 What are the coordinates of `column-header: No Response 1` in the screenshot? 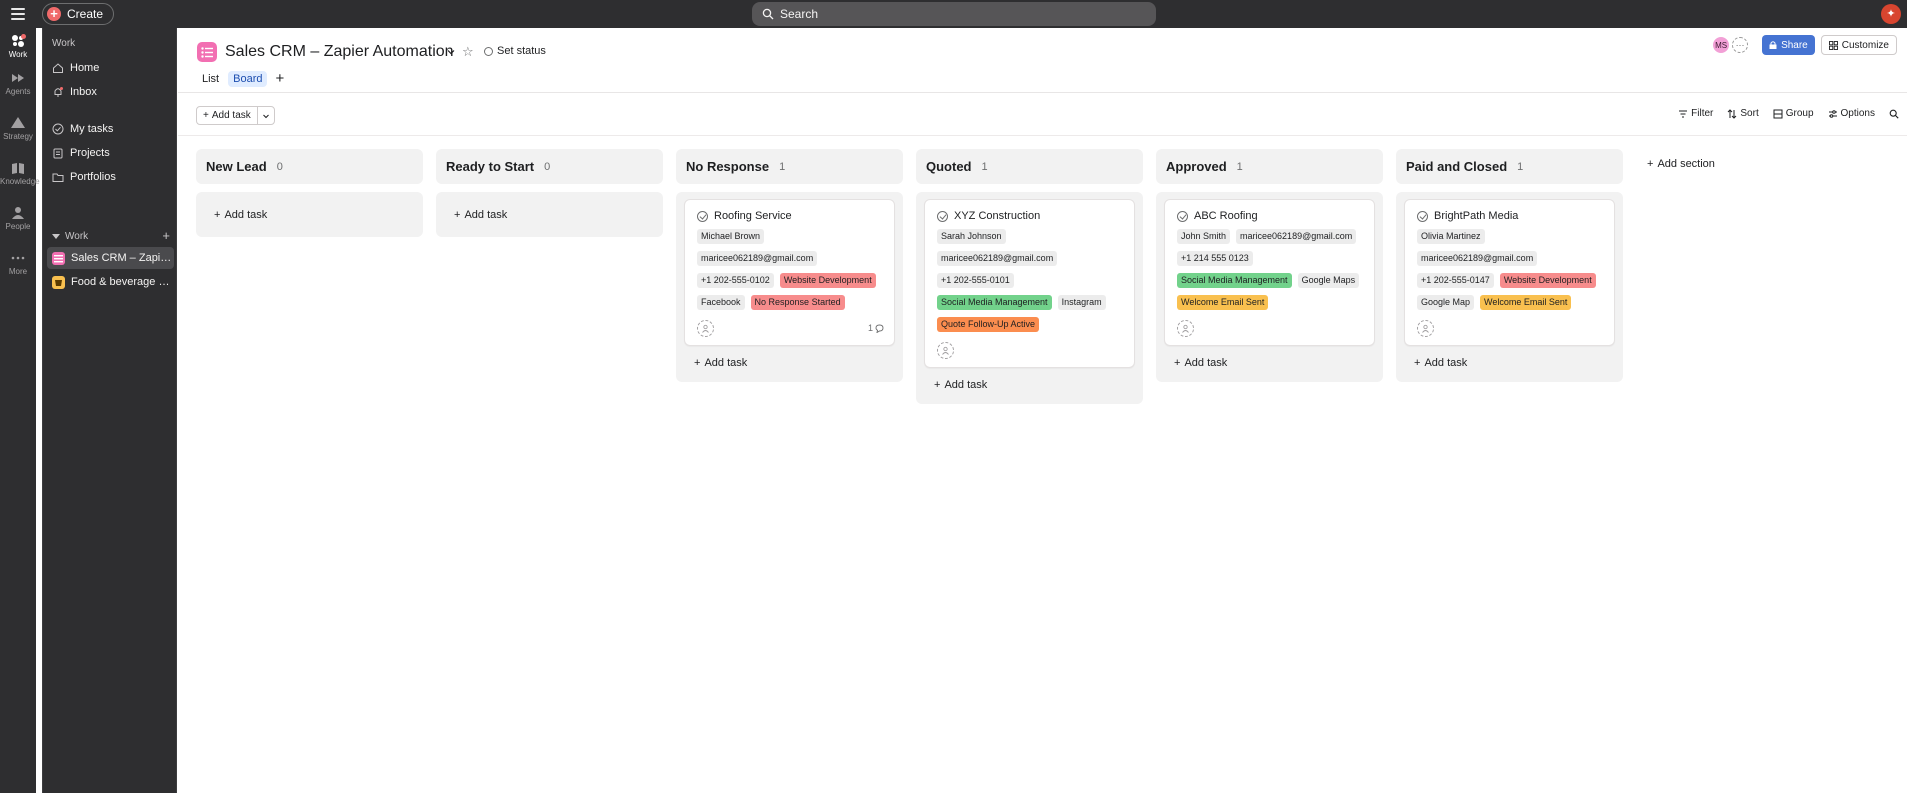 It's located at (789, 166).